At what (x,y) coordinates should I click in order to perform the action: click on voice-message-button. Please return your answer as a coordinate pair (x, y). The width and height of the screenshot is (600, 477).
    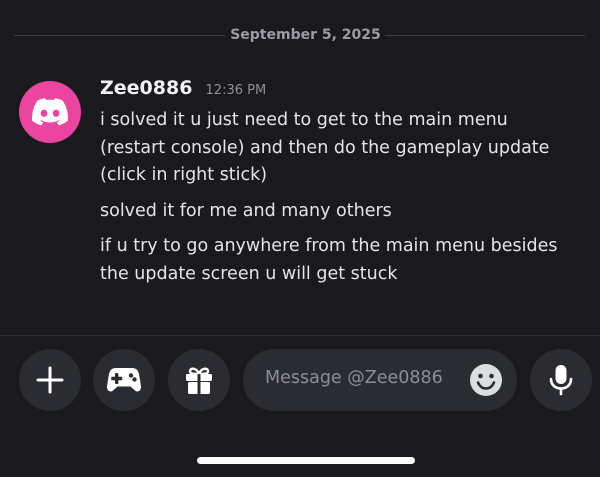
    Looking at the image, I should click on (561, 380).